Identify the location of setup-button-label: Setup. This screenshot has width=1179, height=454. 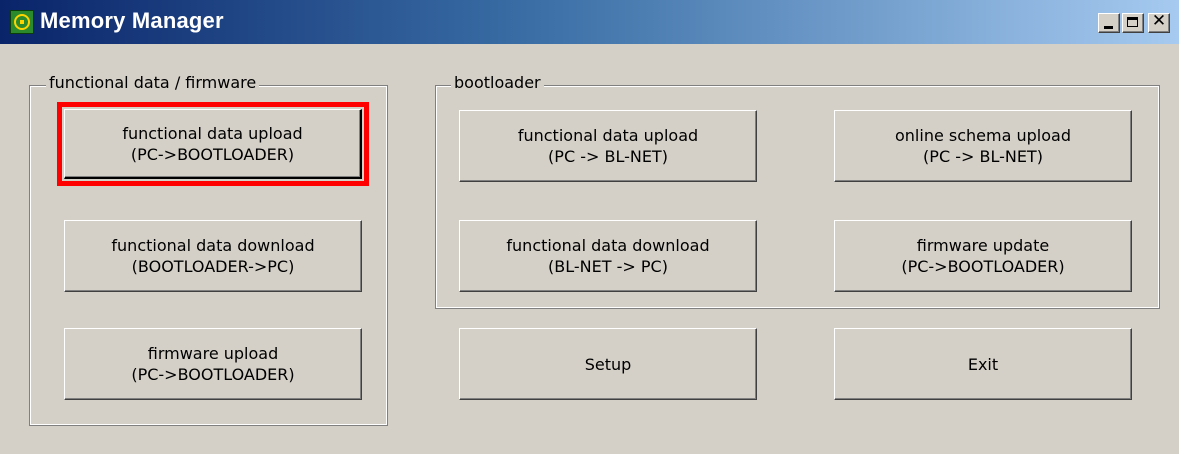
(608, 364).